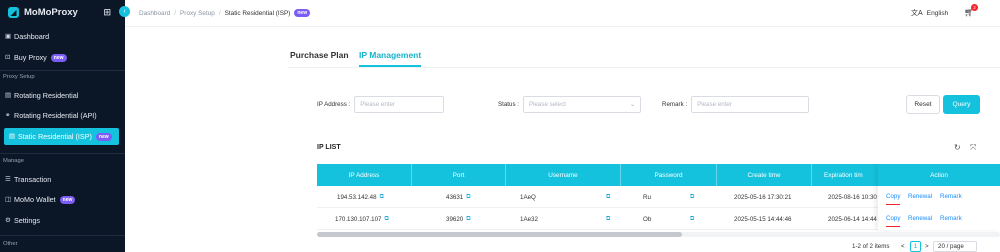  What do you see at coordinates (763, 219) in the screenshot?
I see `cell-create-time: 2025-05-15 14:44:46` at bounding box center [763, 219].